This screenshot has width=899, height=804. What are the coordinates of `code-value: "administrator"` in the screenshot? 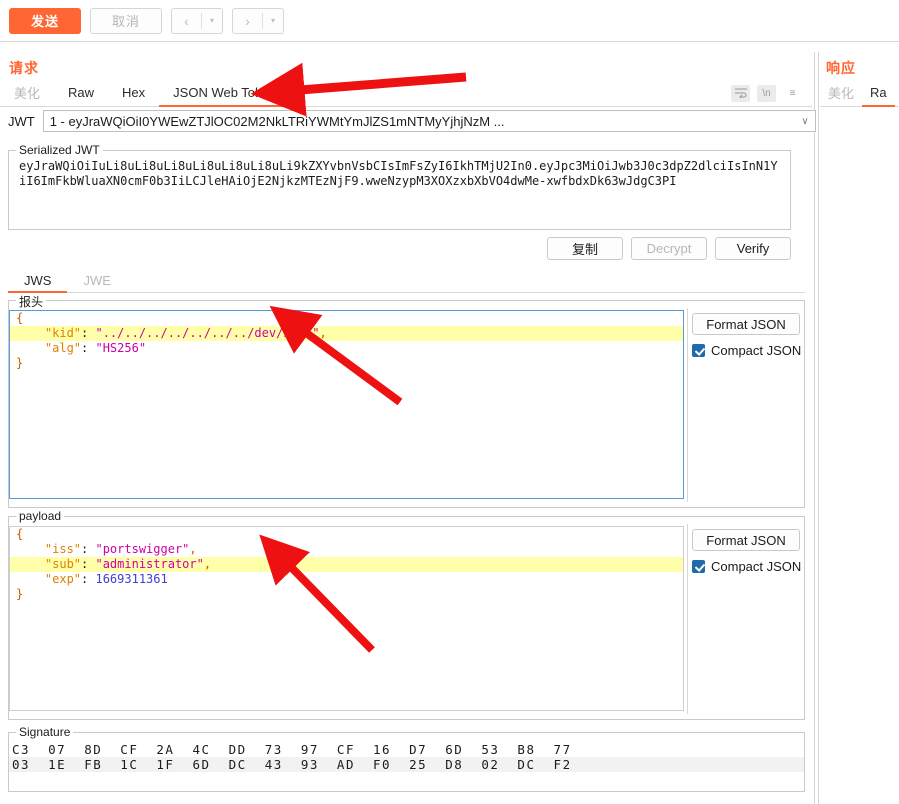 It's located at (149, 564).